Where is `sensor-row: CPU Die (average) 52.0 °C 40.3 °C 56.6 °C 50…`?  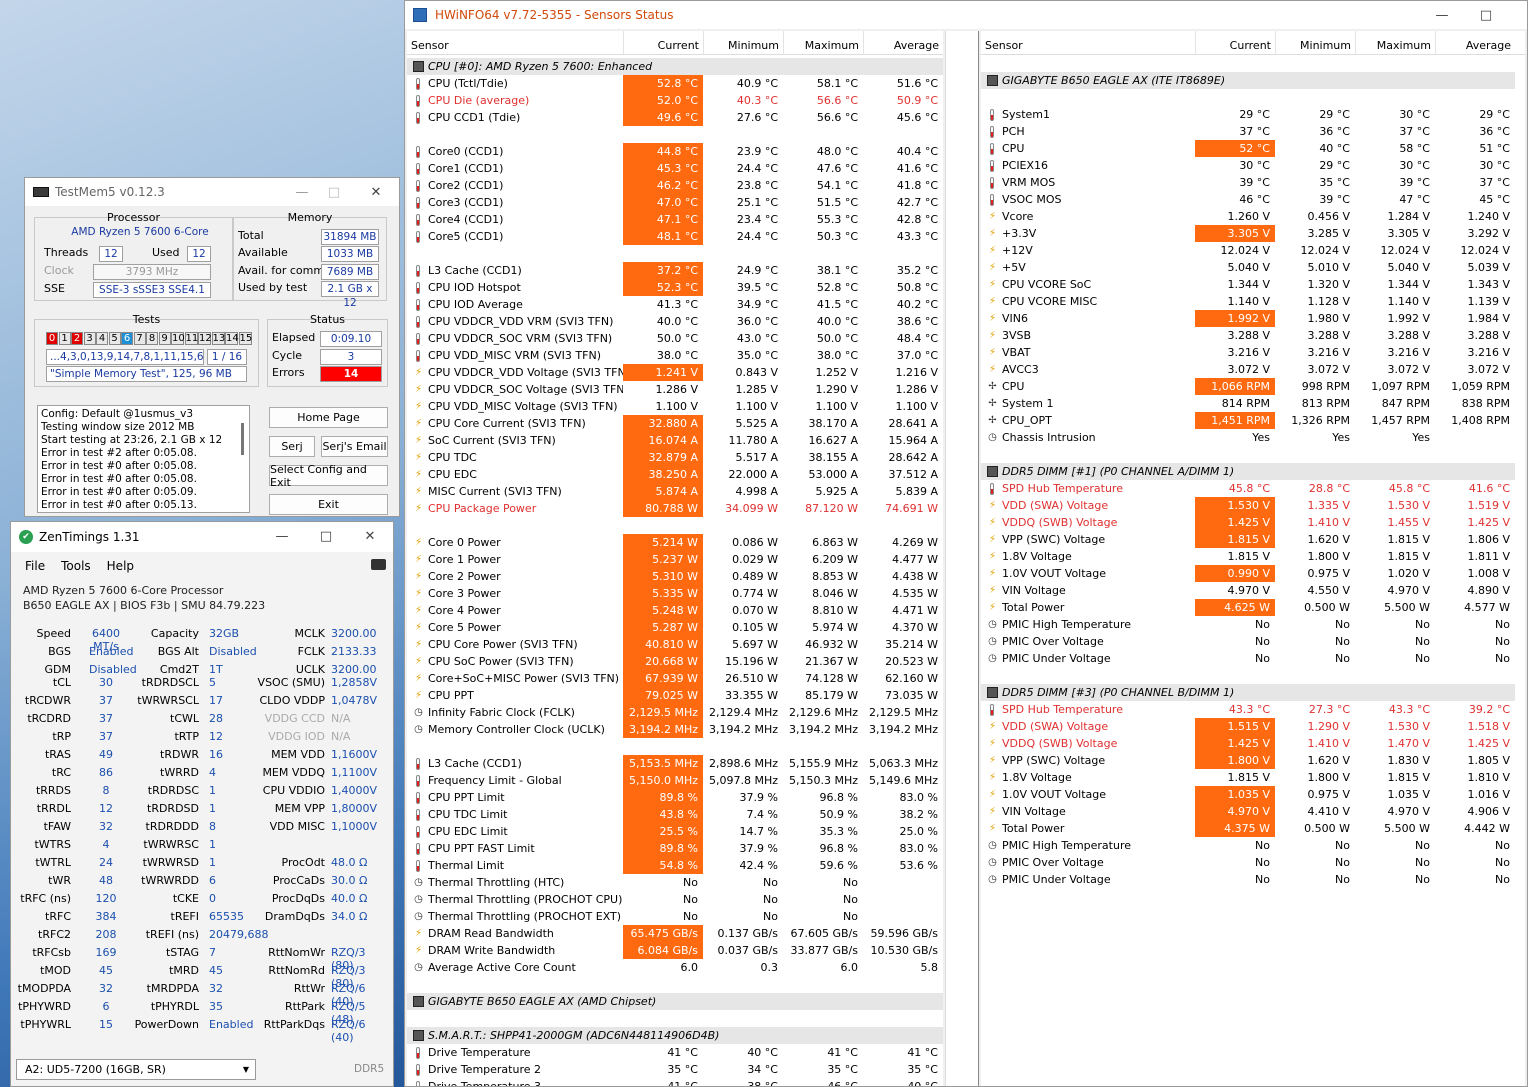 sensor-row: CPU Die (average) 52.0 °C 40.3 °C 56.6 °C 50… is located at coordinates (675, 100).